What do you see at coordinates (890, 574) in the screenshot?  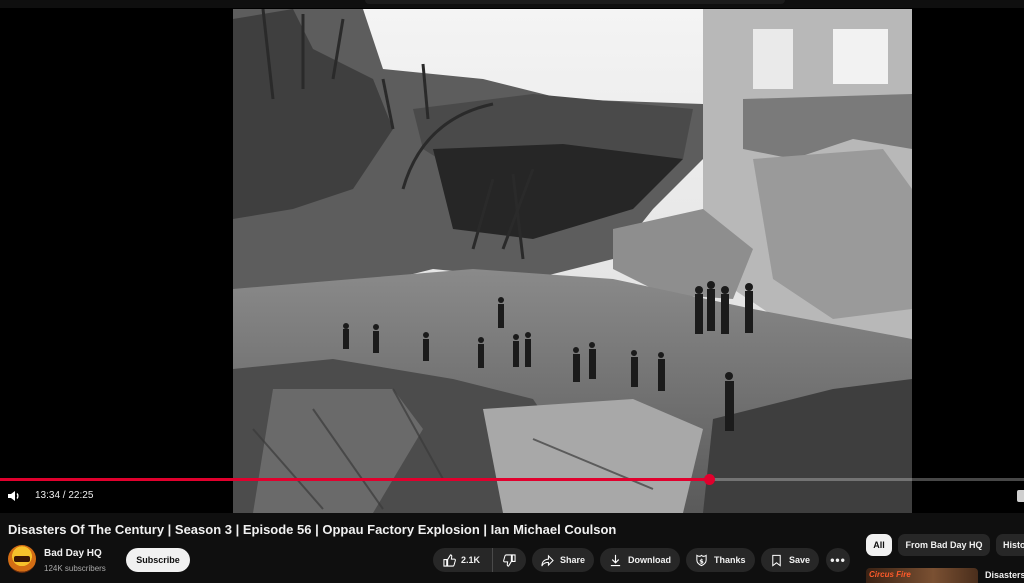 I see `thumbnail-text: Circus Fire` at bounding box center [890, 574].